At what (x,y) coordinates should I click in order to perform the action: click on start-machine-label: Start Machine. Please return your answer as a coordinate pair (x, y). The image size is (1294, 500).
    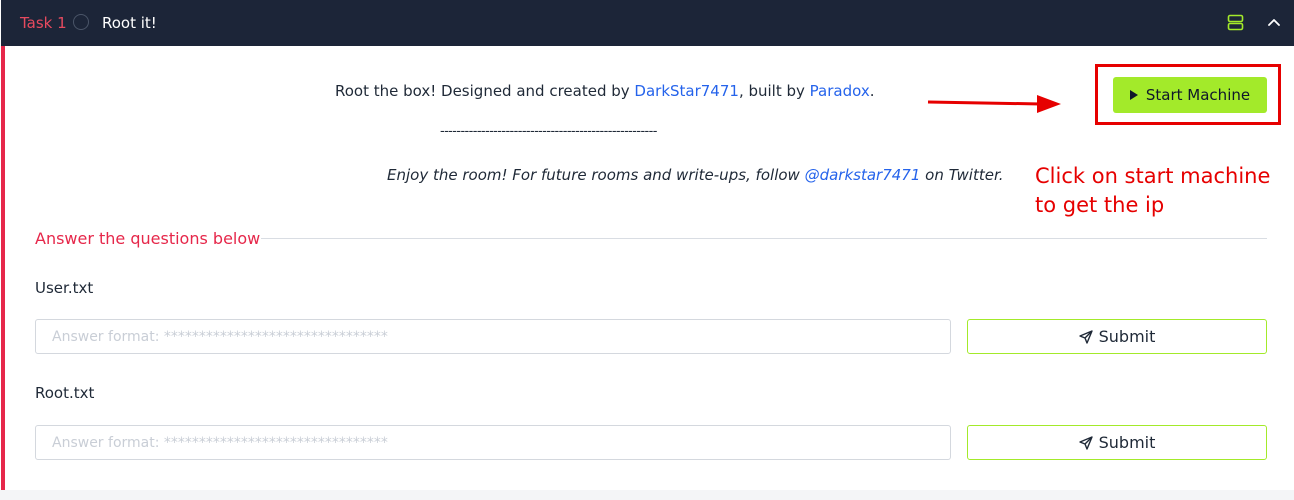
    Looking at the image, I should click on (1198, 95).